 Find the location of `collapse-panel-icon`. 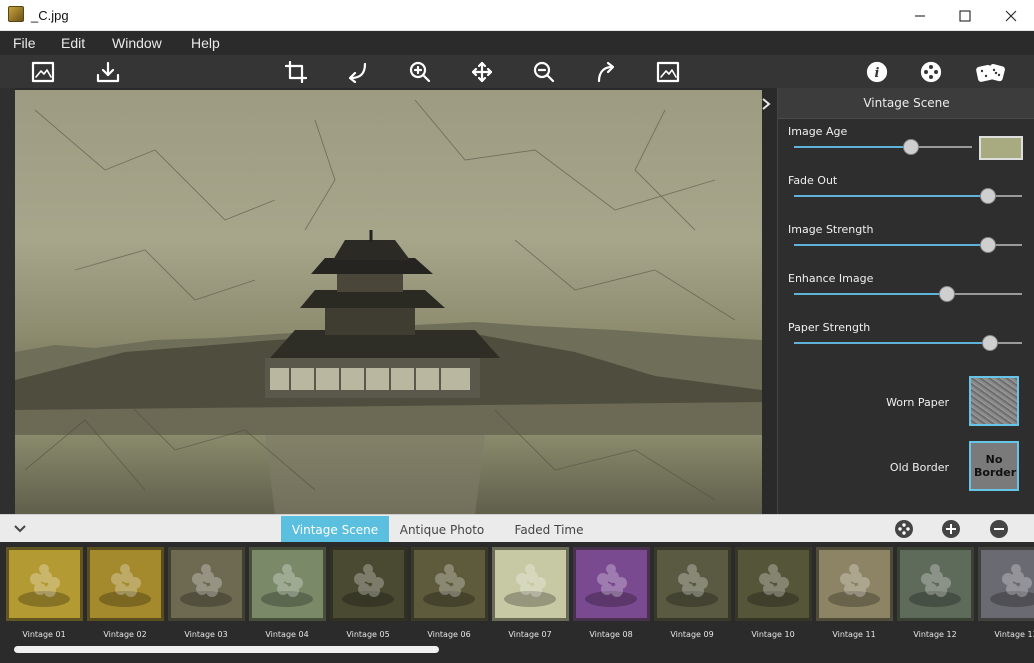

collapse-panel-icon is located at coordinates (766, 103).